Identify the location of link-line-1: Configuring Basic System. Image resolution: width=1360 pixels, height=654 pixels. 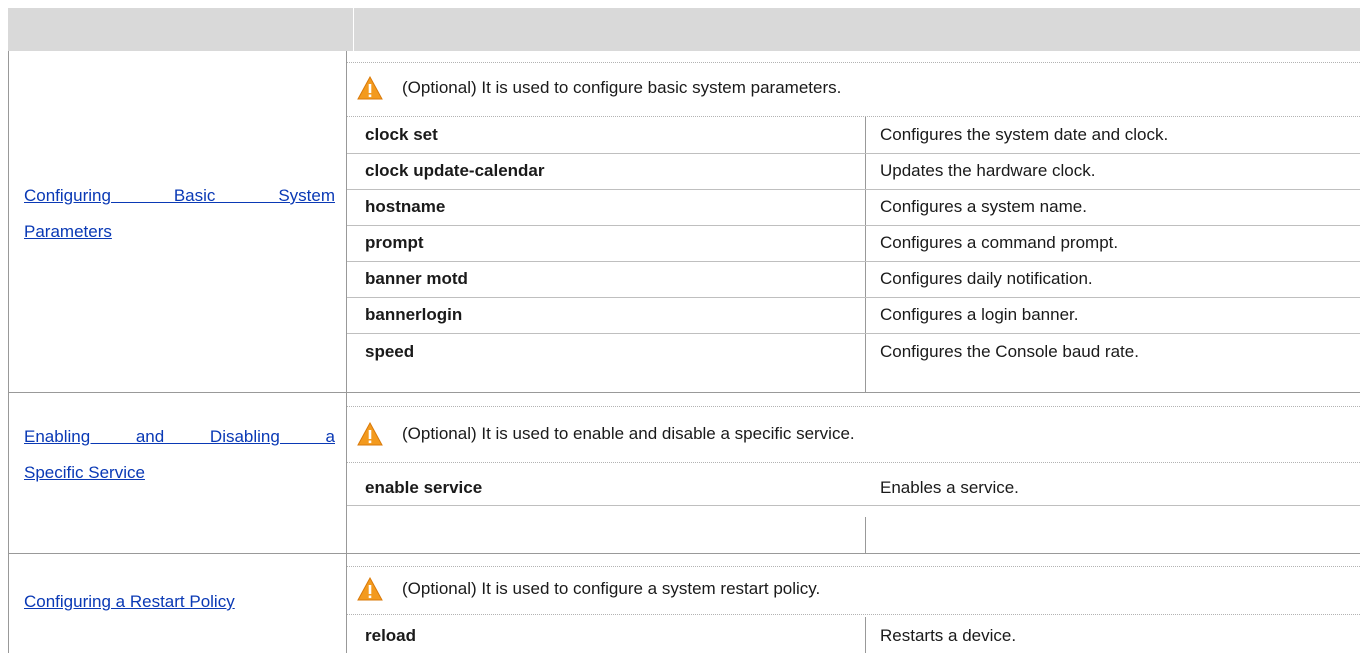
(179, 195).